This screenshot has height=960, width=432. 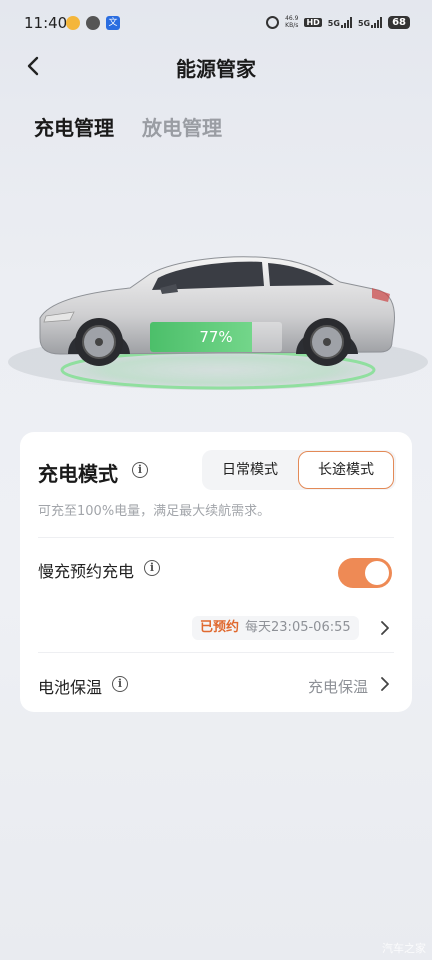 What do you see at coordinates (78, 474) in the screenshot?
I see `charge-mode-title: 充电模式` at bounding box center [78, 474].